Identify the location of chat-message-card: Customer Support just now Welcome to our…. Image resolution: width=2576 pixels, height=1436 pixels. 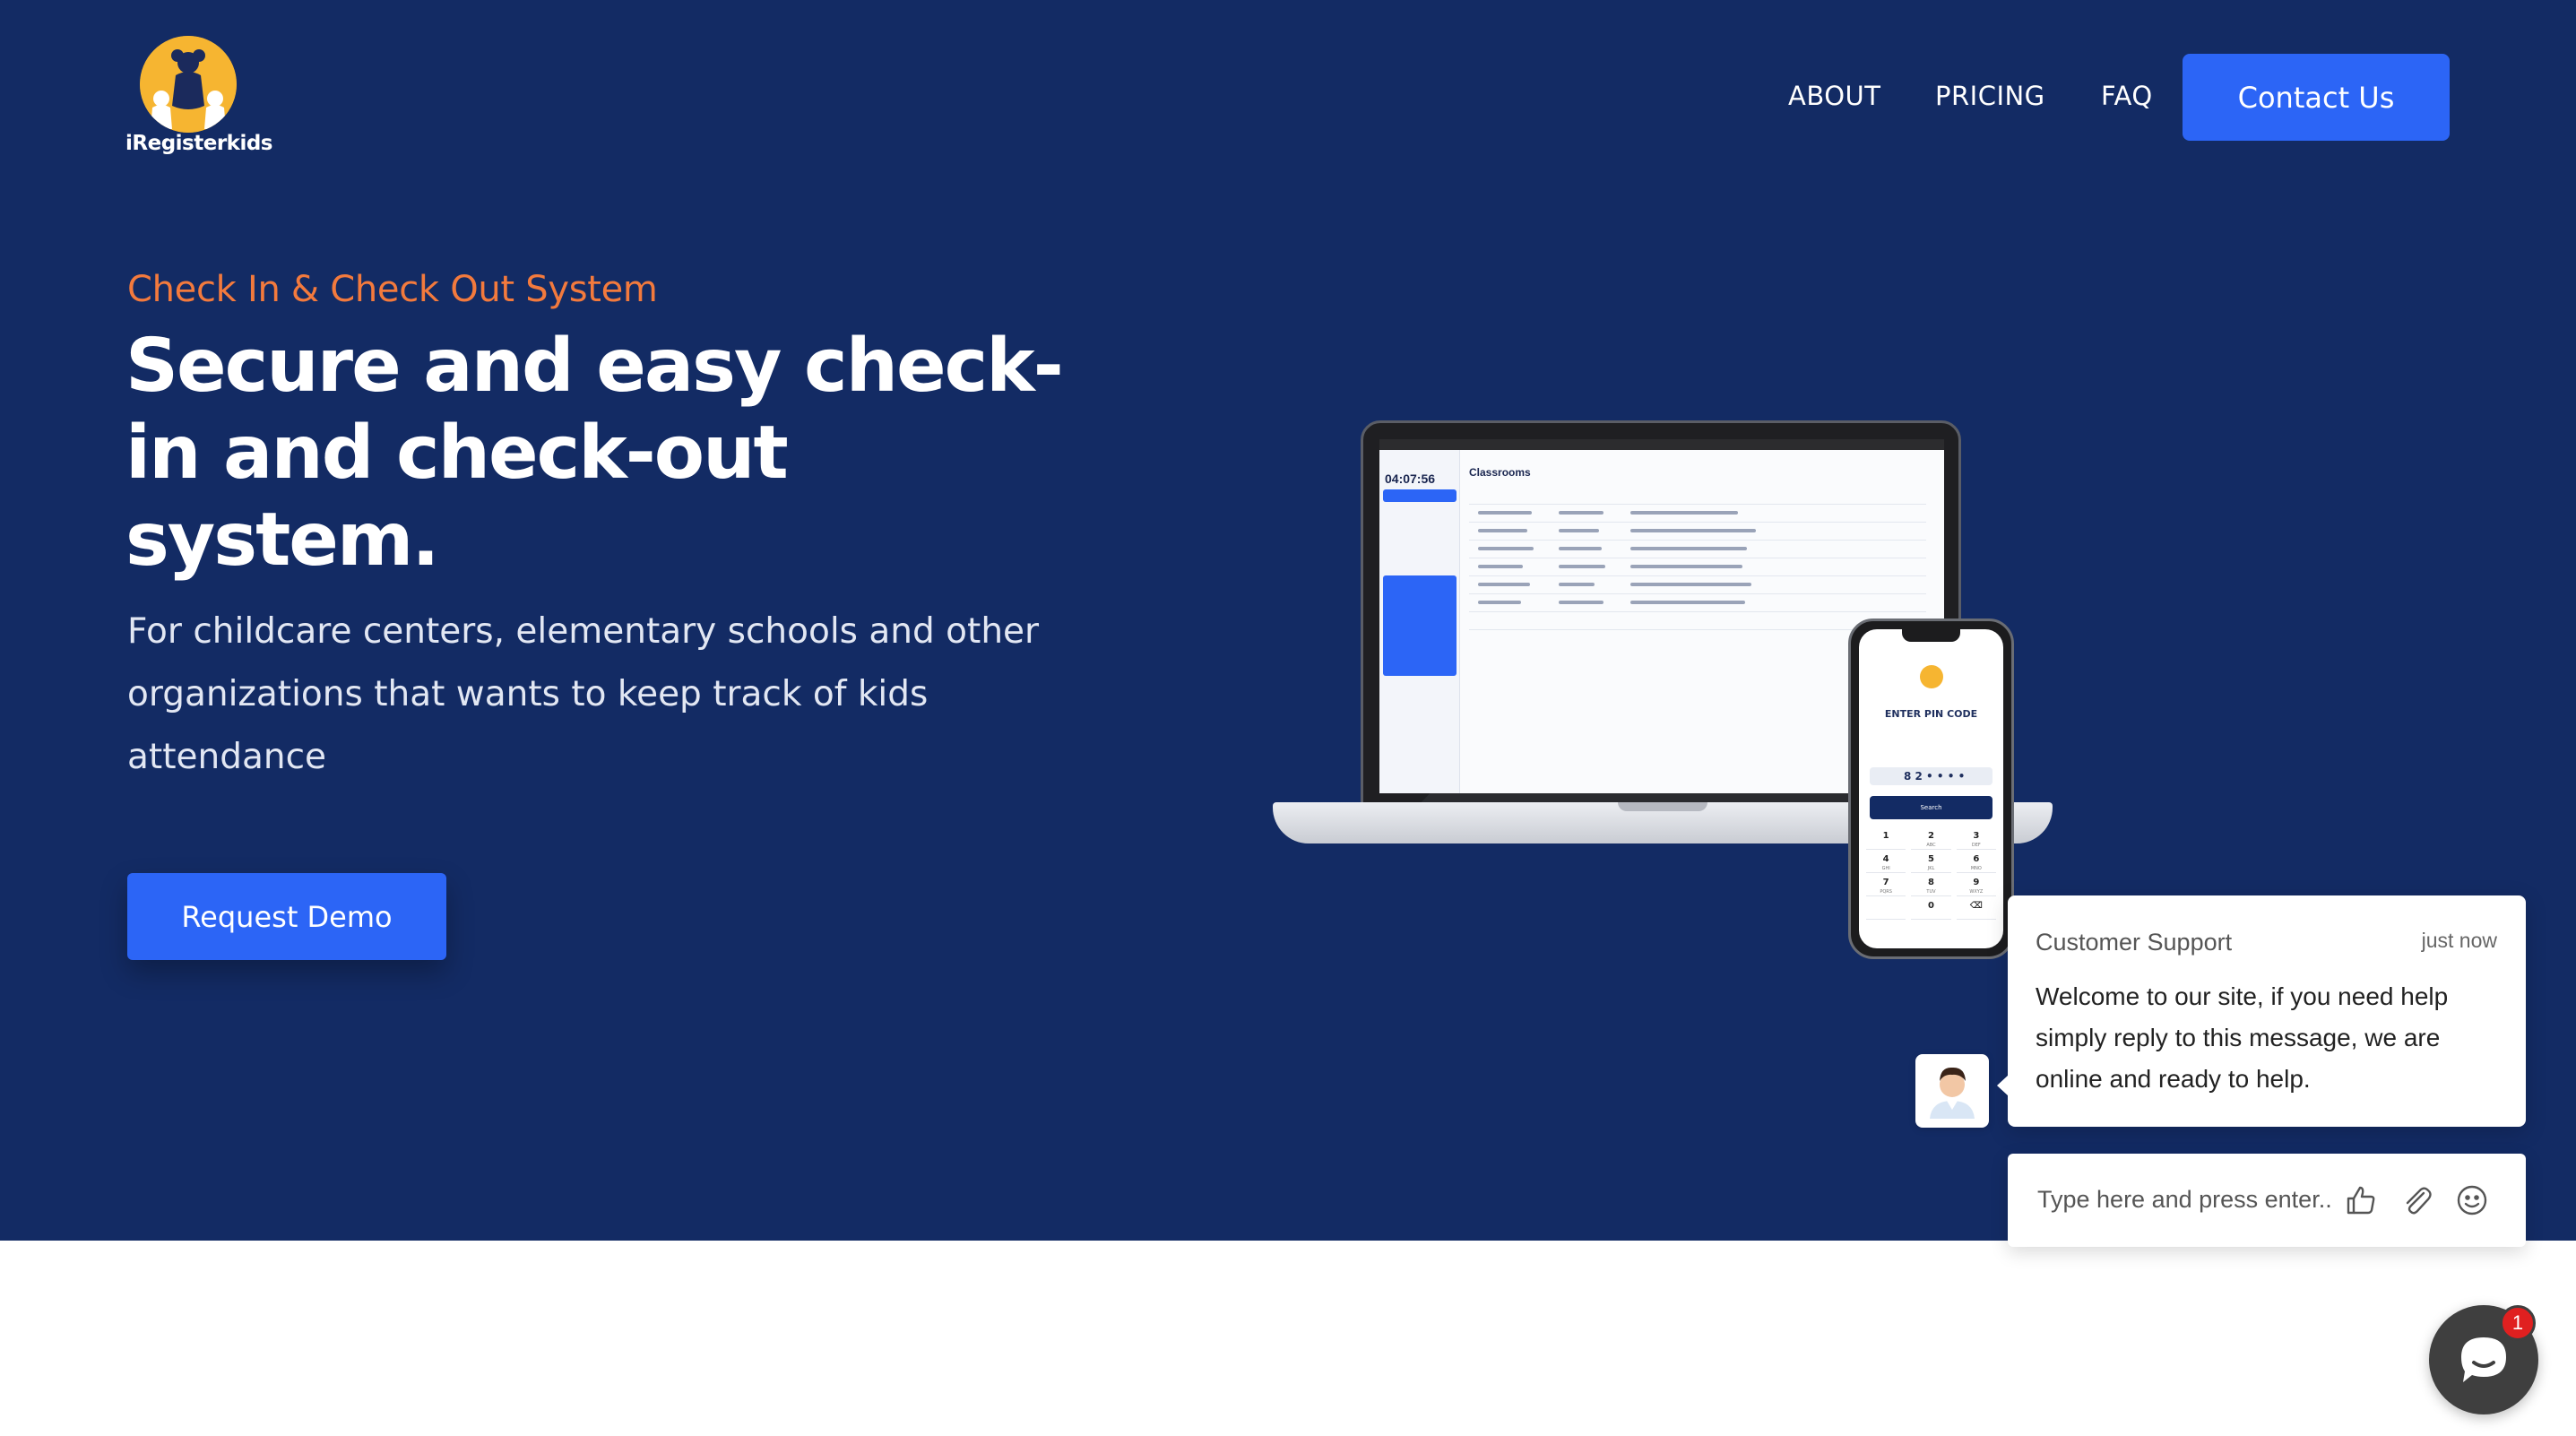
(2261, 1011).